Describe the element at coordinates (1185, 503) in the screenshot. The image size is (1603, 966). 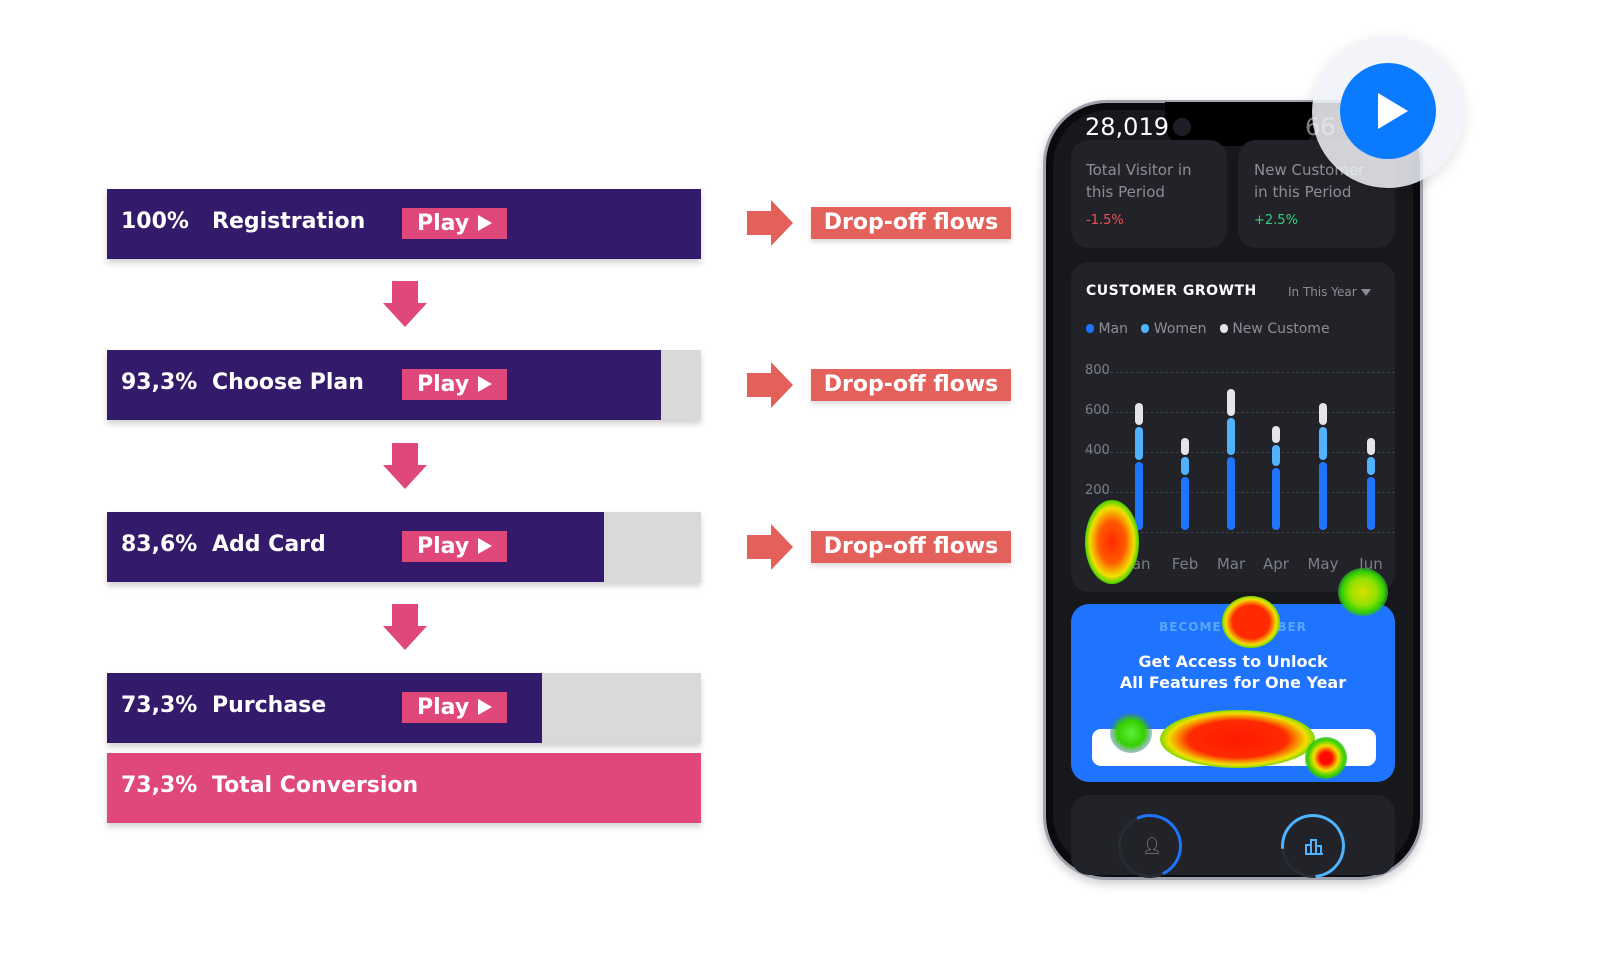
I see `bar-man-feb` at that location.